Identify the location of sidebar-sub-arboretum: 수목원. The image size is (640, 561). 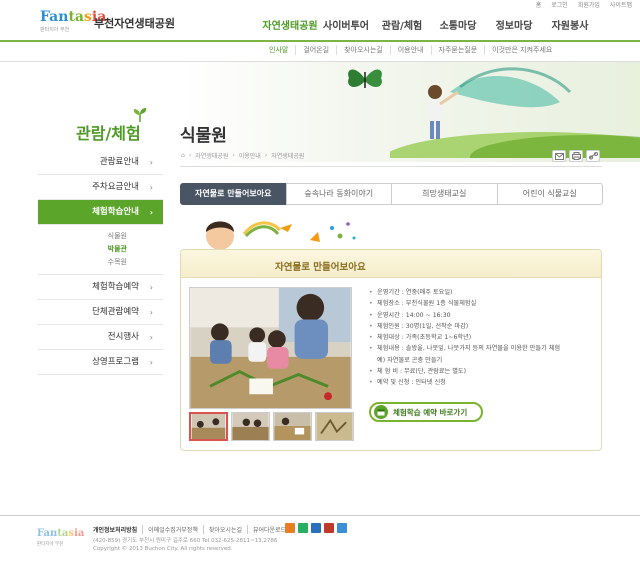
(82, 262).